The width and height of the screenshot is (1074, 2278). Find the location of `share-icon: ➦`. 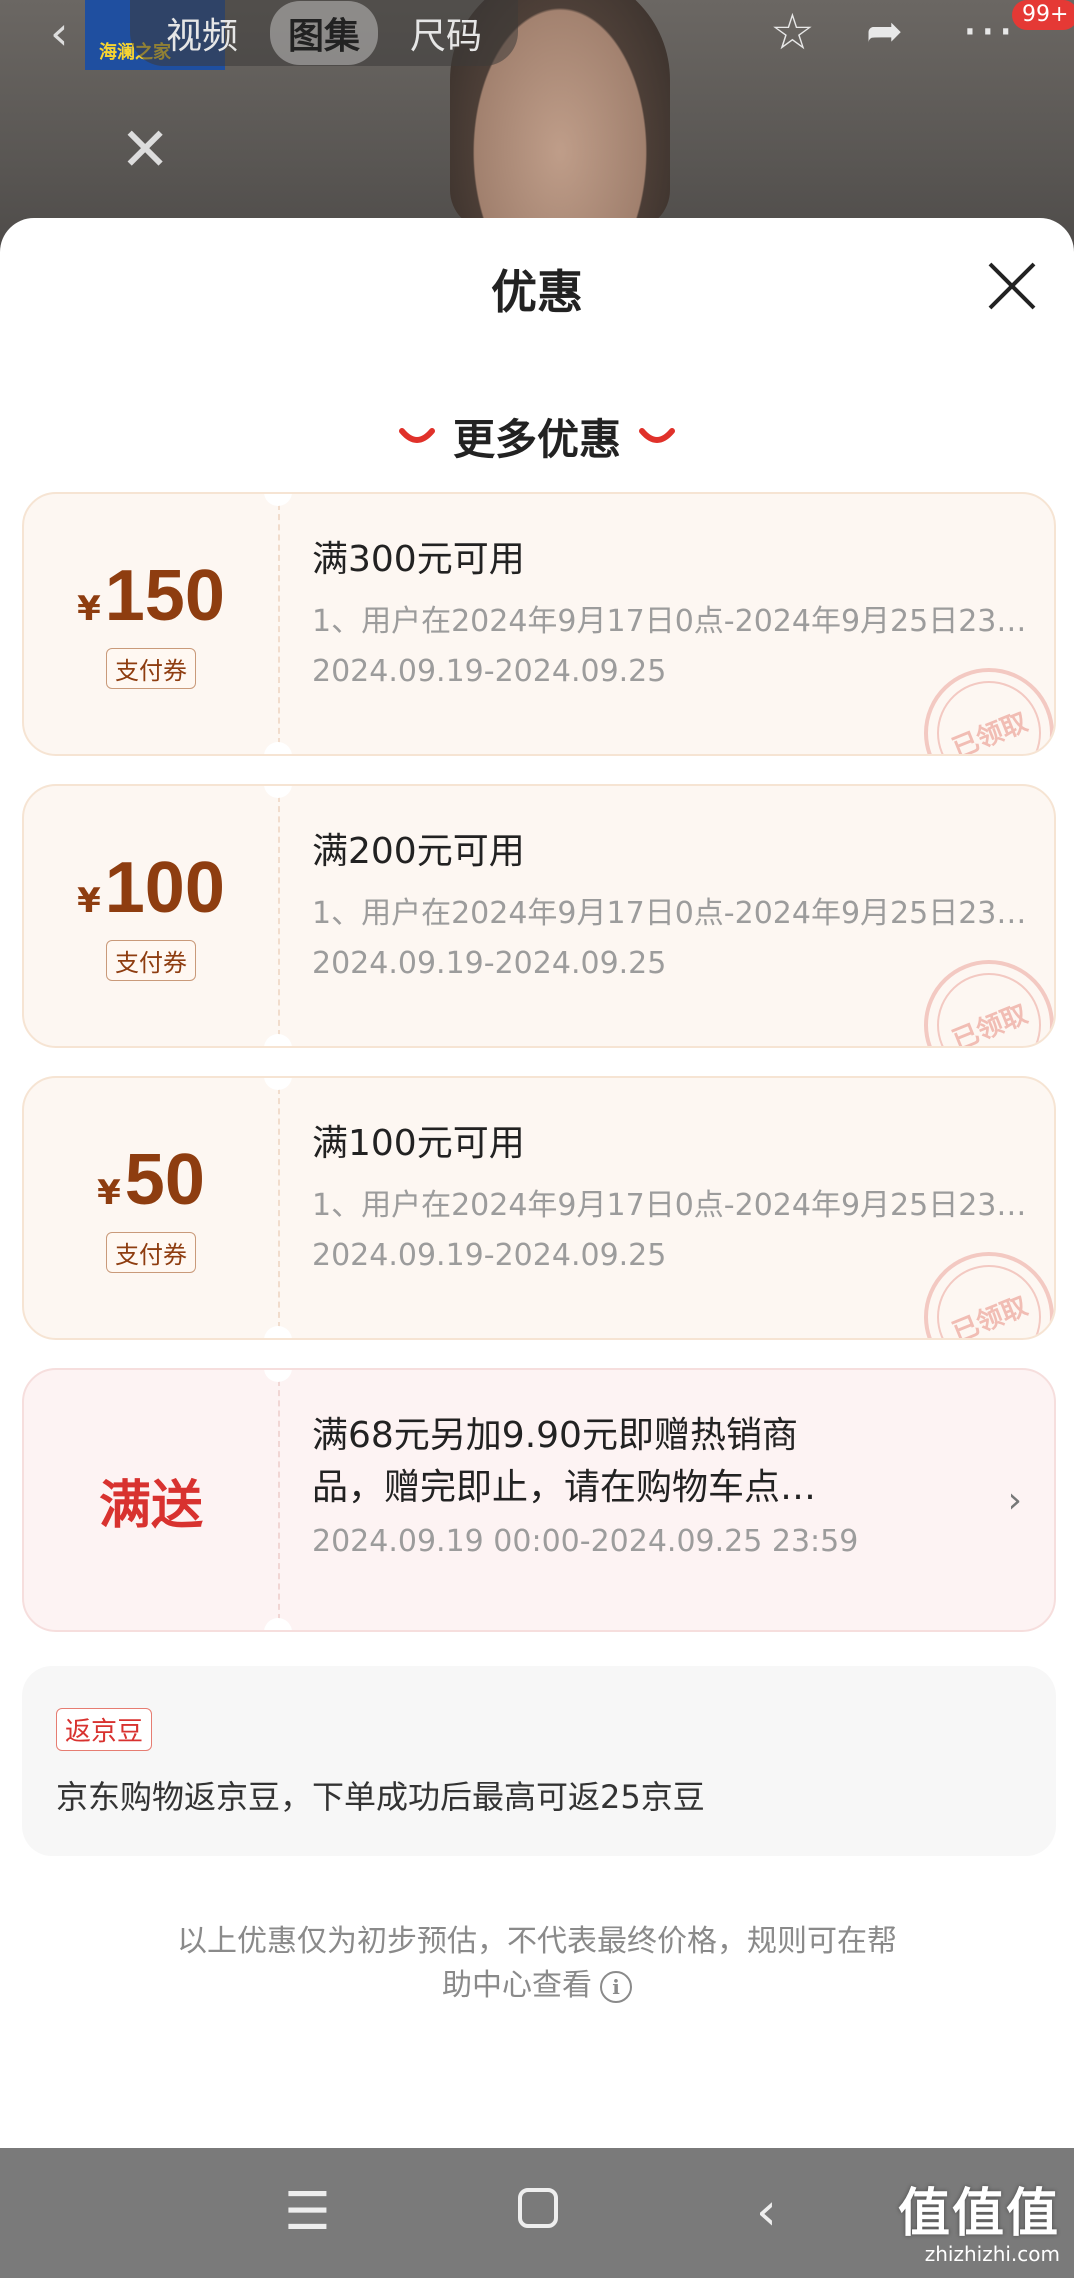

share-icon: ➦ is located at coordinates (884, 32).